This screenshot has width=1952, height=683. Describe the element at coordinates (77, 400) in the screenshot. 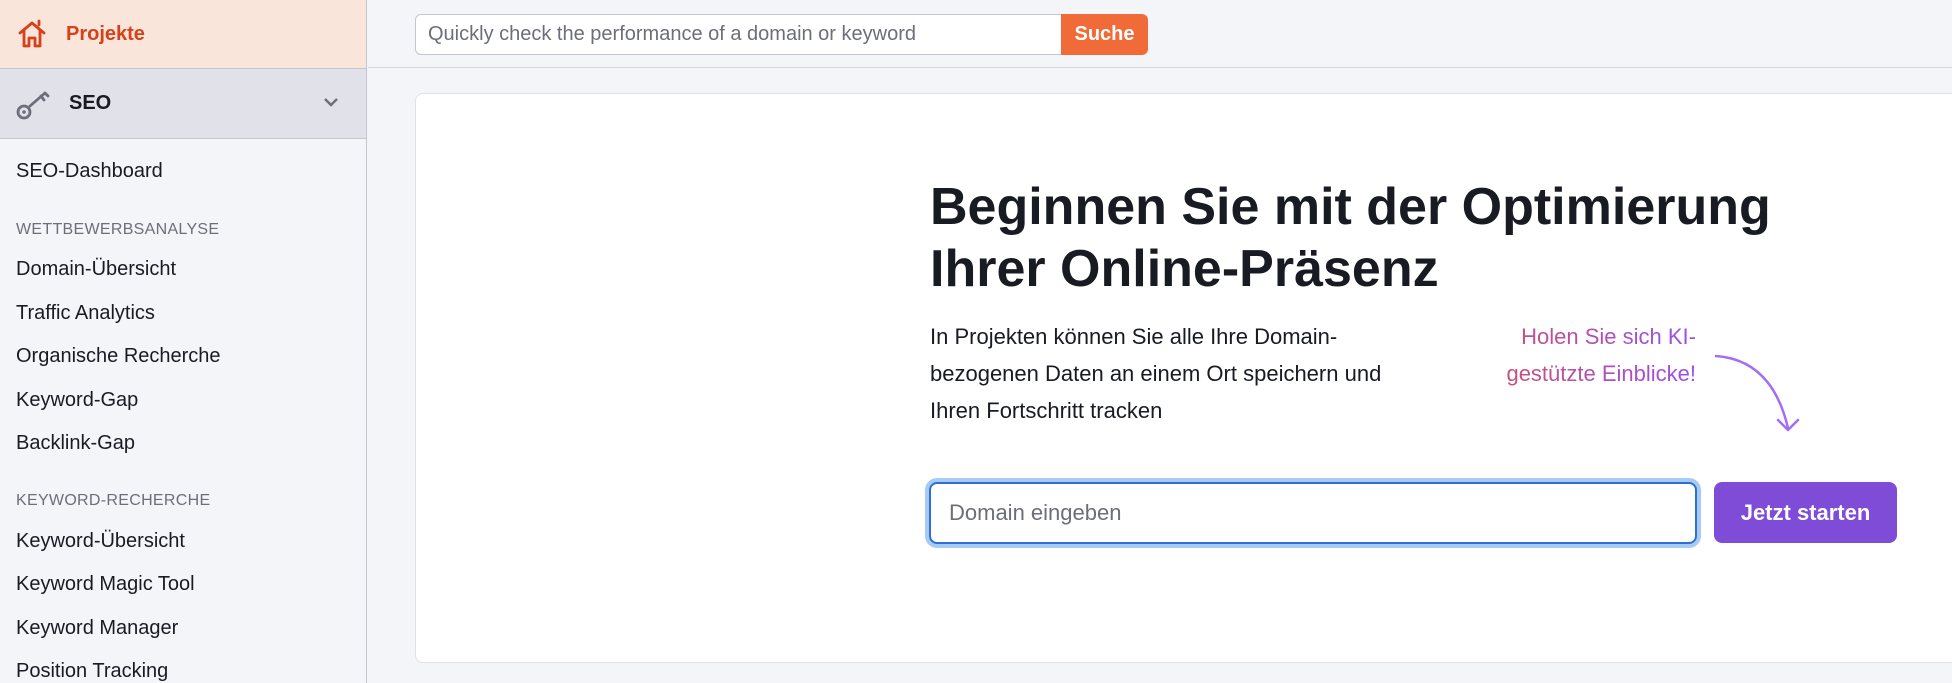

I see `sidebar-item-keyword-gap: Keyword-Gap` at that location.